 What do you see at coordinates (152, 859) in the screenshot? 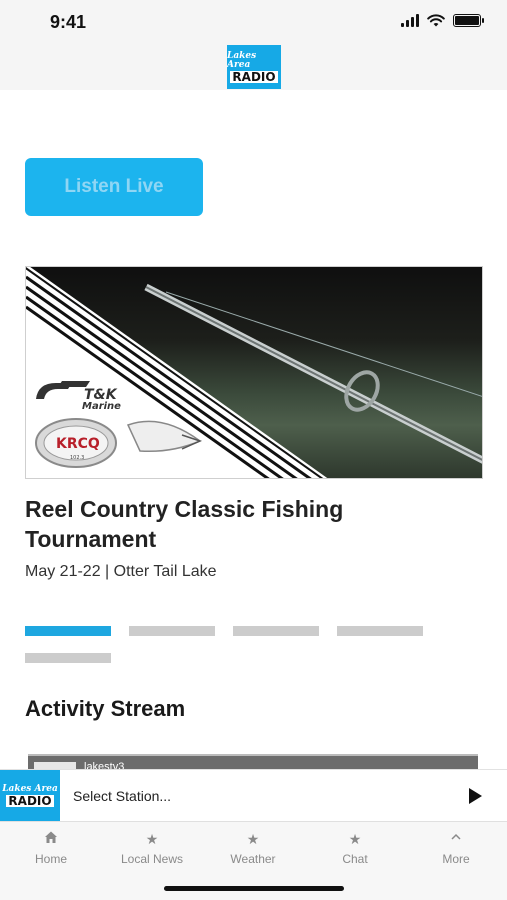
I see `tab-label: Local News` at bounding box center [152, 859].